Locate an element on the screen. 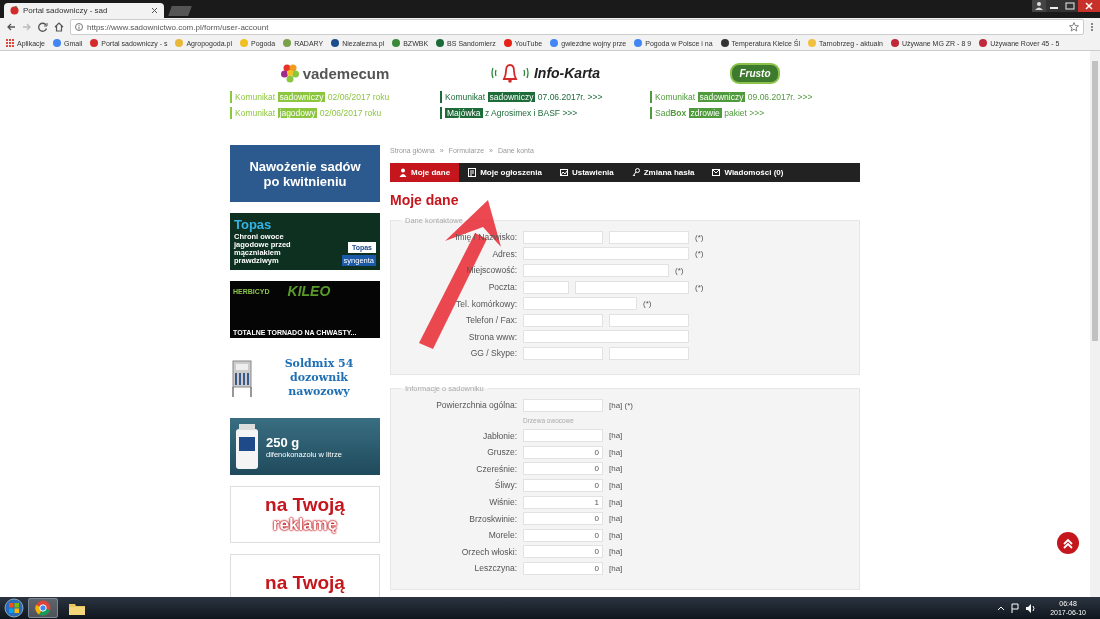 The height and width of the screenshot is (619, 1100). bell-icon is located at coordinates (509, 73).